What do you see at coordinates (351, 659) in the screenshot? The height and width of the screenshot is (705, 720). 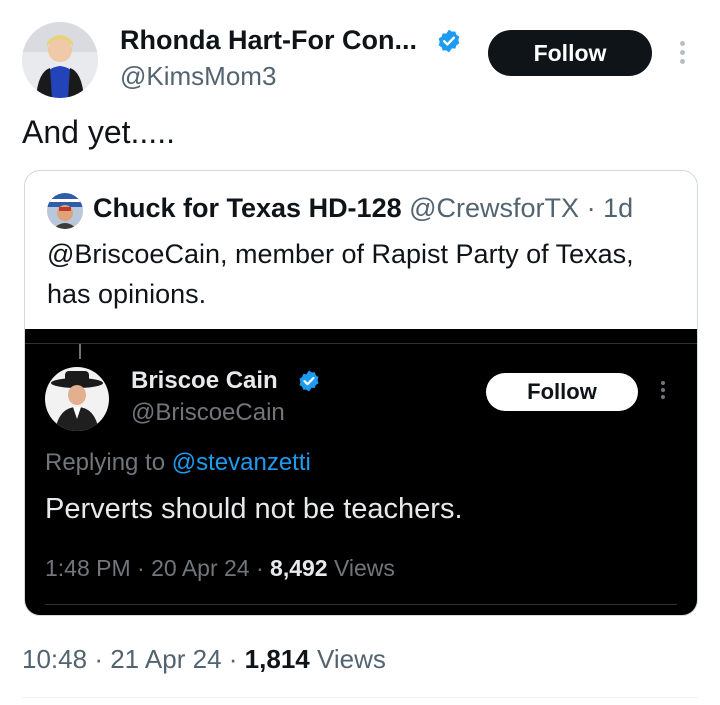 I see `tweet-views-label: Views` at bounding box center [351, 659].